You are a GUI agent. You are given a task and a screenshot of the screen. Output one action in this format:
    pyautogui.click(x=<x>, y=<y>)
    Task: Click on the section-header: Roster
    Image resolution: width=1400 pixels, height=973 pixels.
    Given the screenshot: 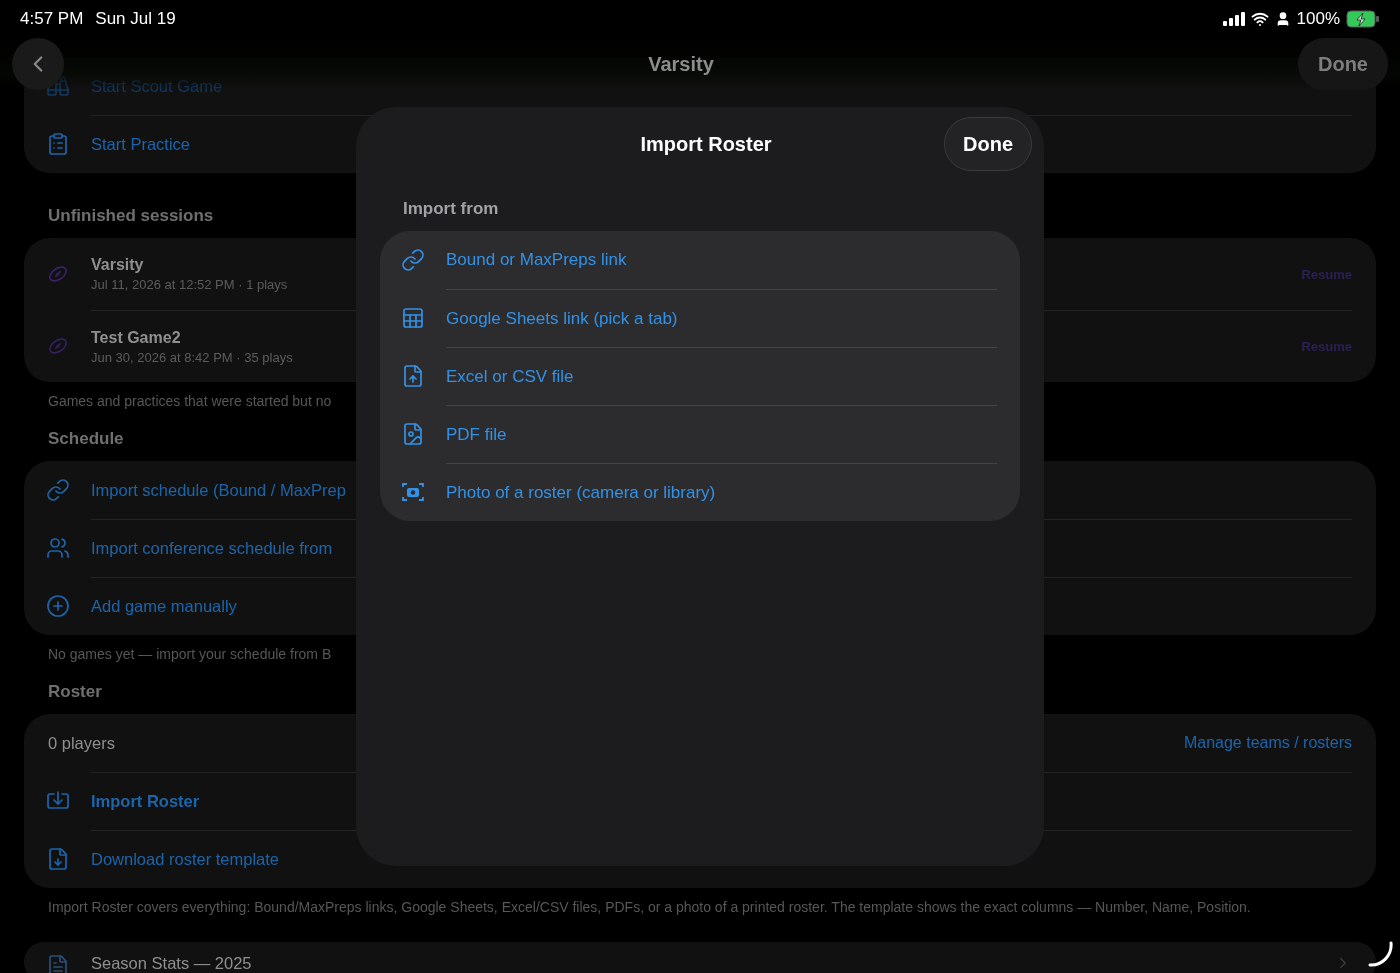 What is the action you would take?
    pyautogui.click(x=75, y=691)
    